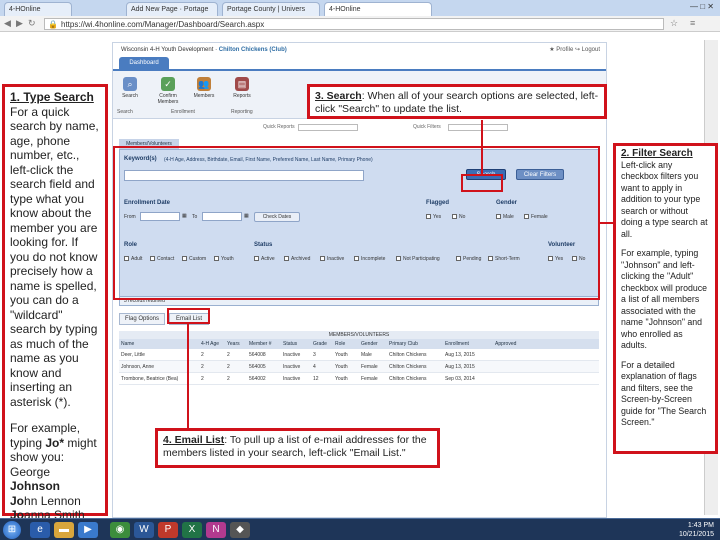 The height and width of the screenshot is (540, 720). I want to click on ribbon-reports-button: ▤ Reports, so click(242, 88).